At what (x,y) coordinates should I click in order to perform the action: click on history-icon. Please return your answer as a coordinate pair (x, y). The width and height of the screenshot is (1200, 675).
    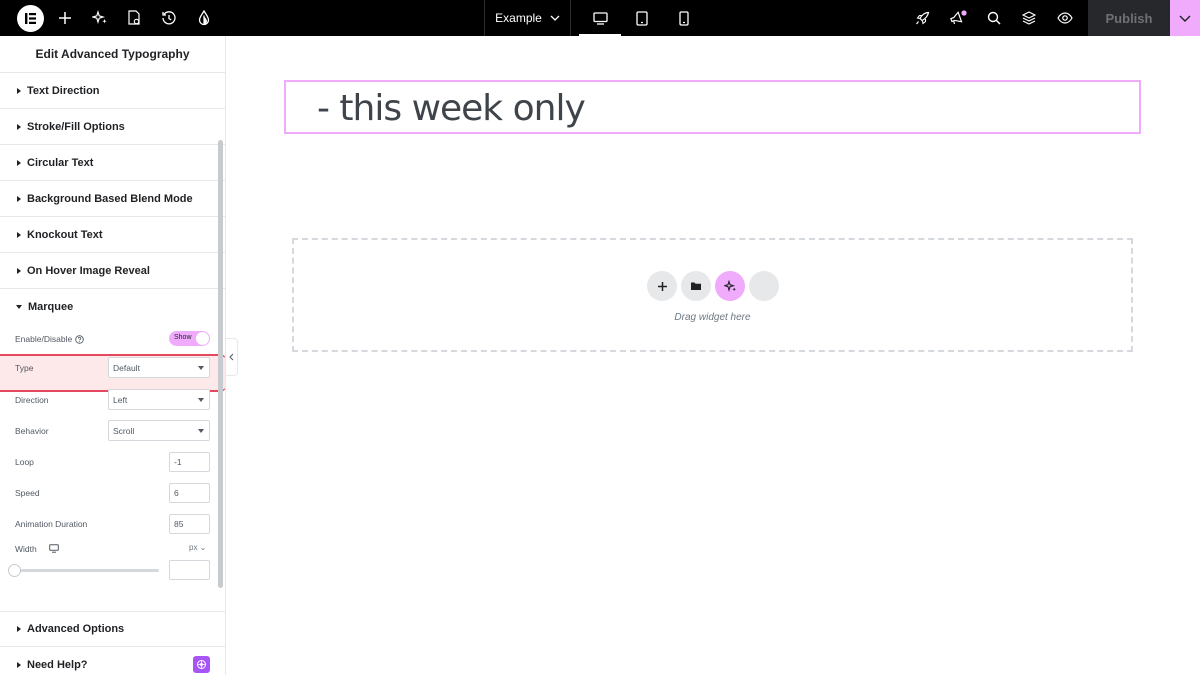
    Looking at the image, I should click on (169, 18).